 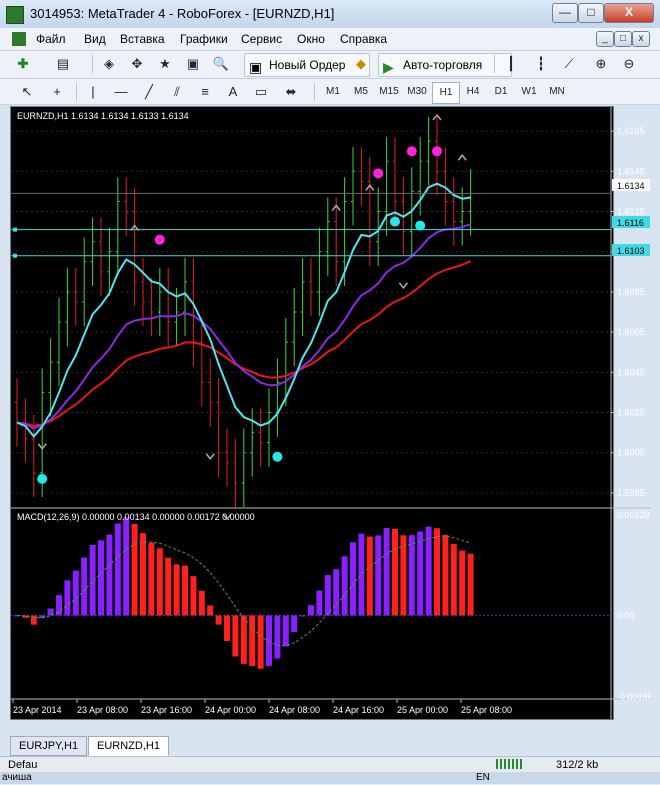 What do you see at coordinates (510, 764) in the screenshot?
I see `connection-icon` at bounding box center [510, 764].